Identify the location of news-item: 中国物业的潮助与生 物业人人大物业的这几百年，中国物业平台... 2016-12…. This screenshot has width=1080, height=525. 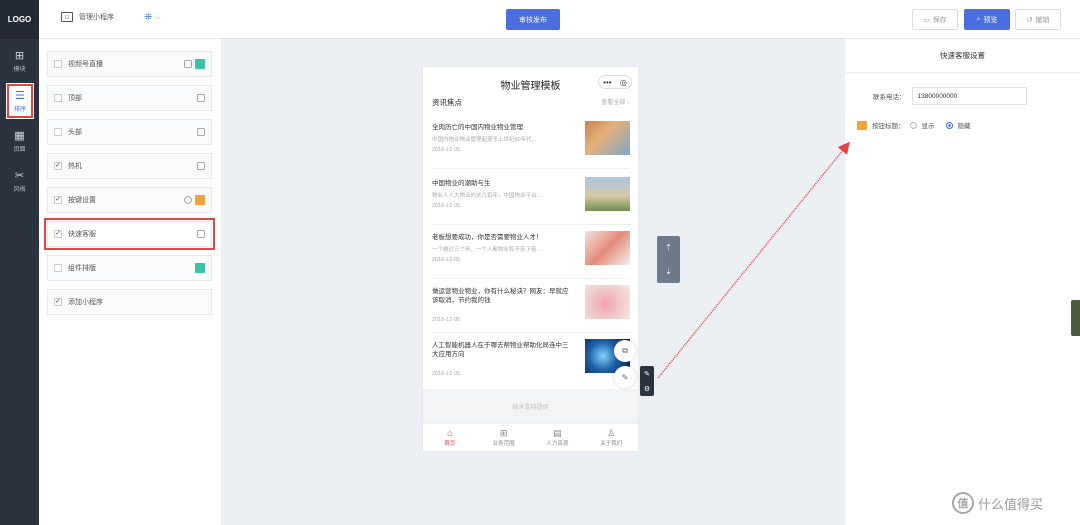
(531, 198).